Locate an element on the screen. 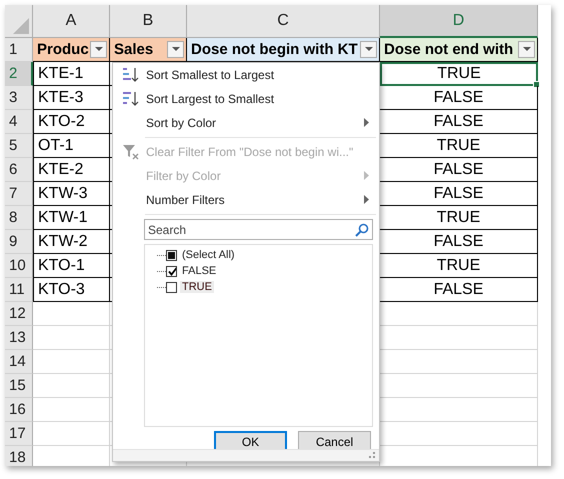 This screenshot has height=479, width=564. column-title: Dose not begin with KT is located at coordinates (274, 49).